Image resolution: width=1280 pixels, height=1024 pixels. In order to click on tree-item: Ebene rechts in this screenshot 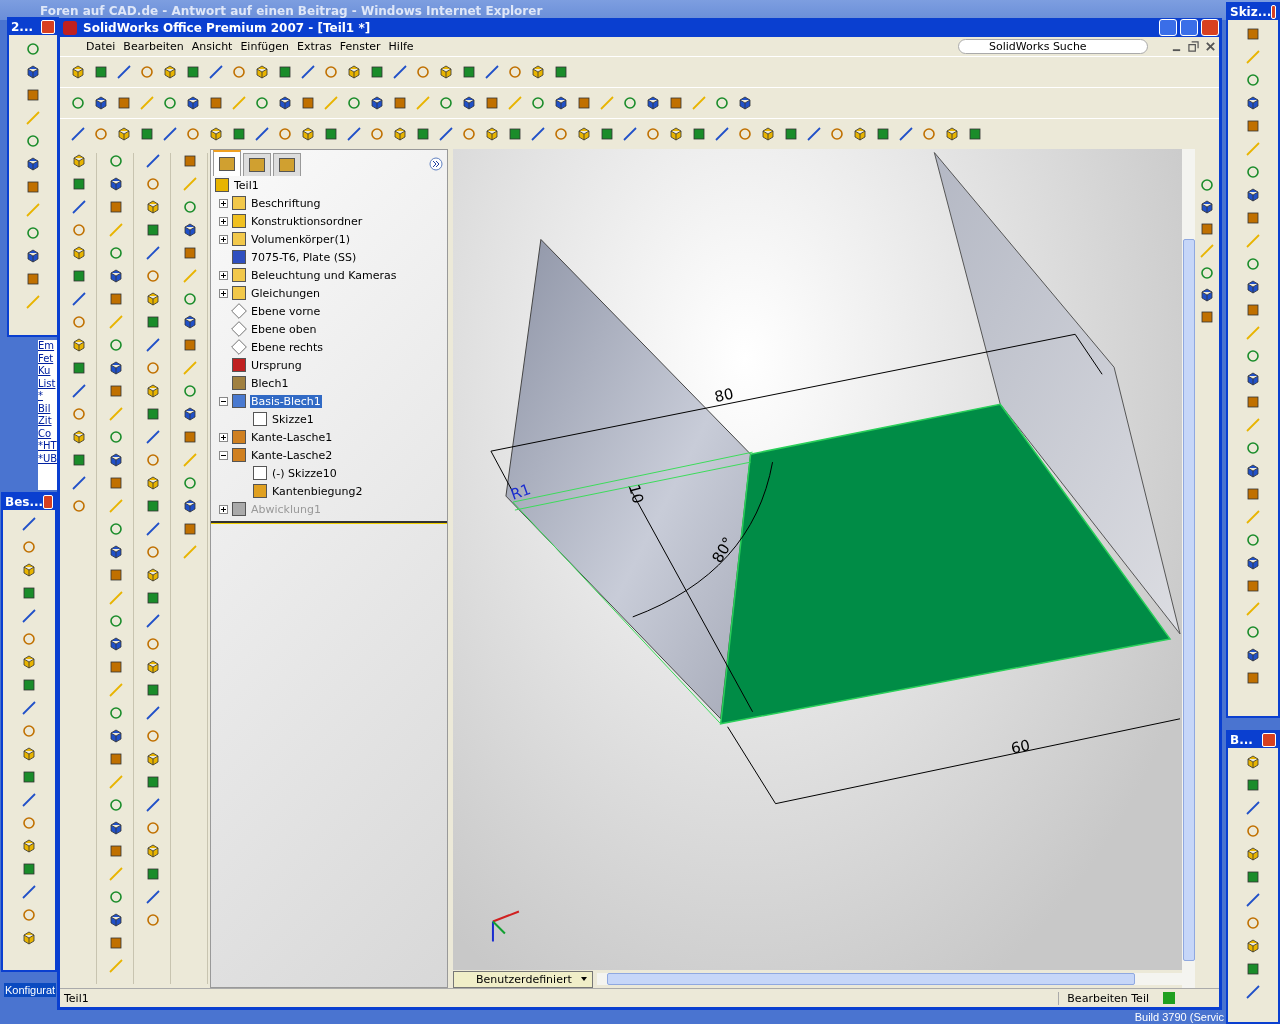, I will do `click(287, 347)`.